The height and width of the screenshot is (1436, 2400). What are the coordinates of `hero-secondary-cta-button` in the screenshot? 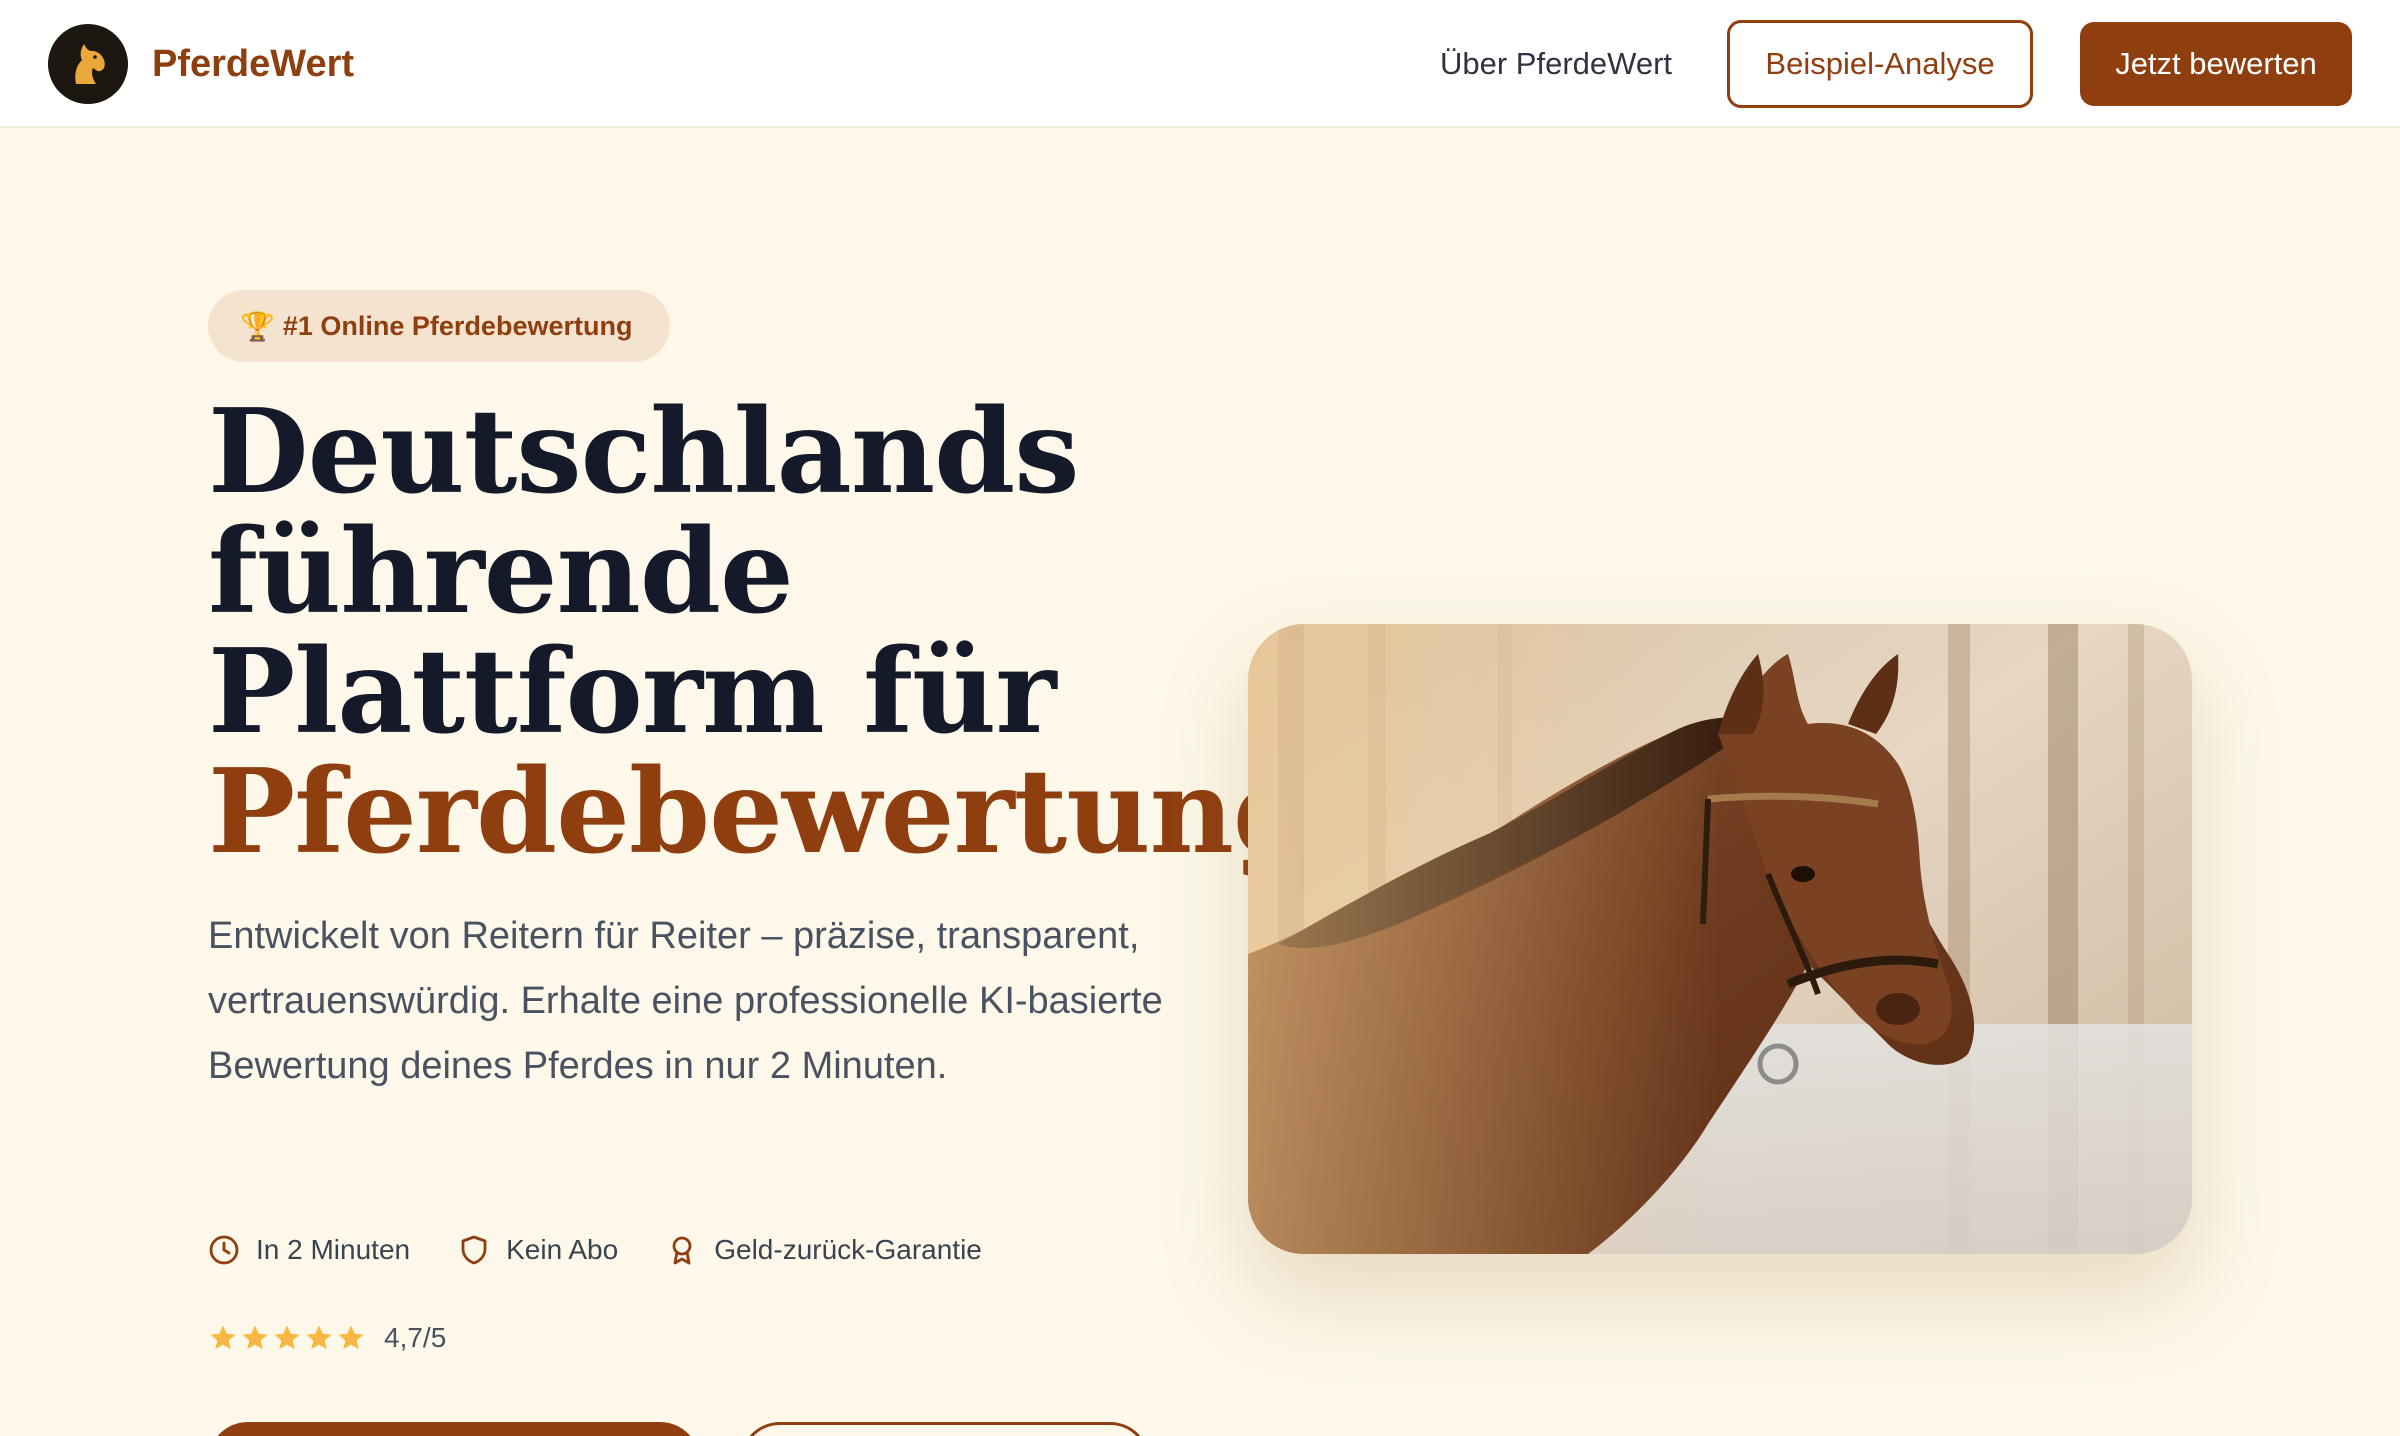 It's located at (945, 1429).